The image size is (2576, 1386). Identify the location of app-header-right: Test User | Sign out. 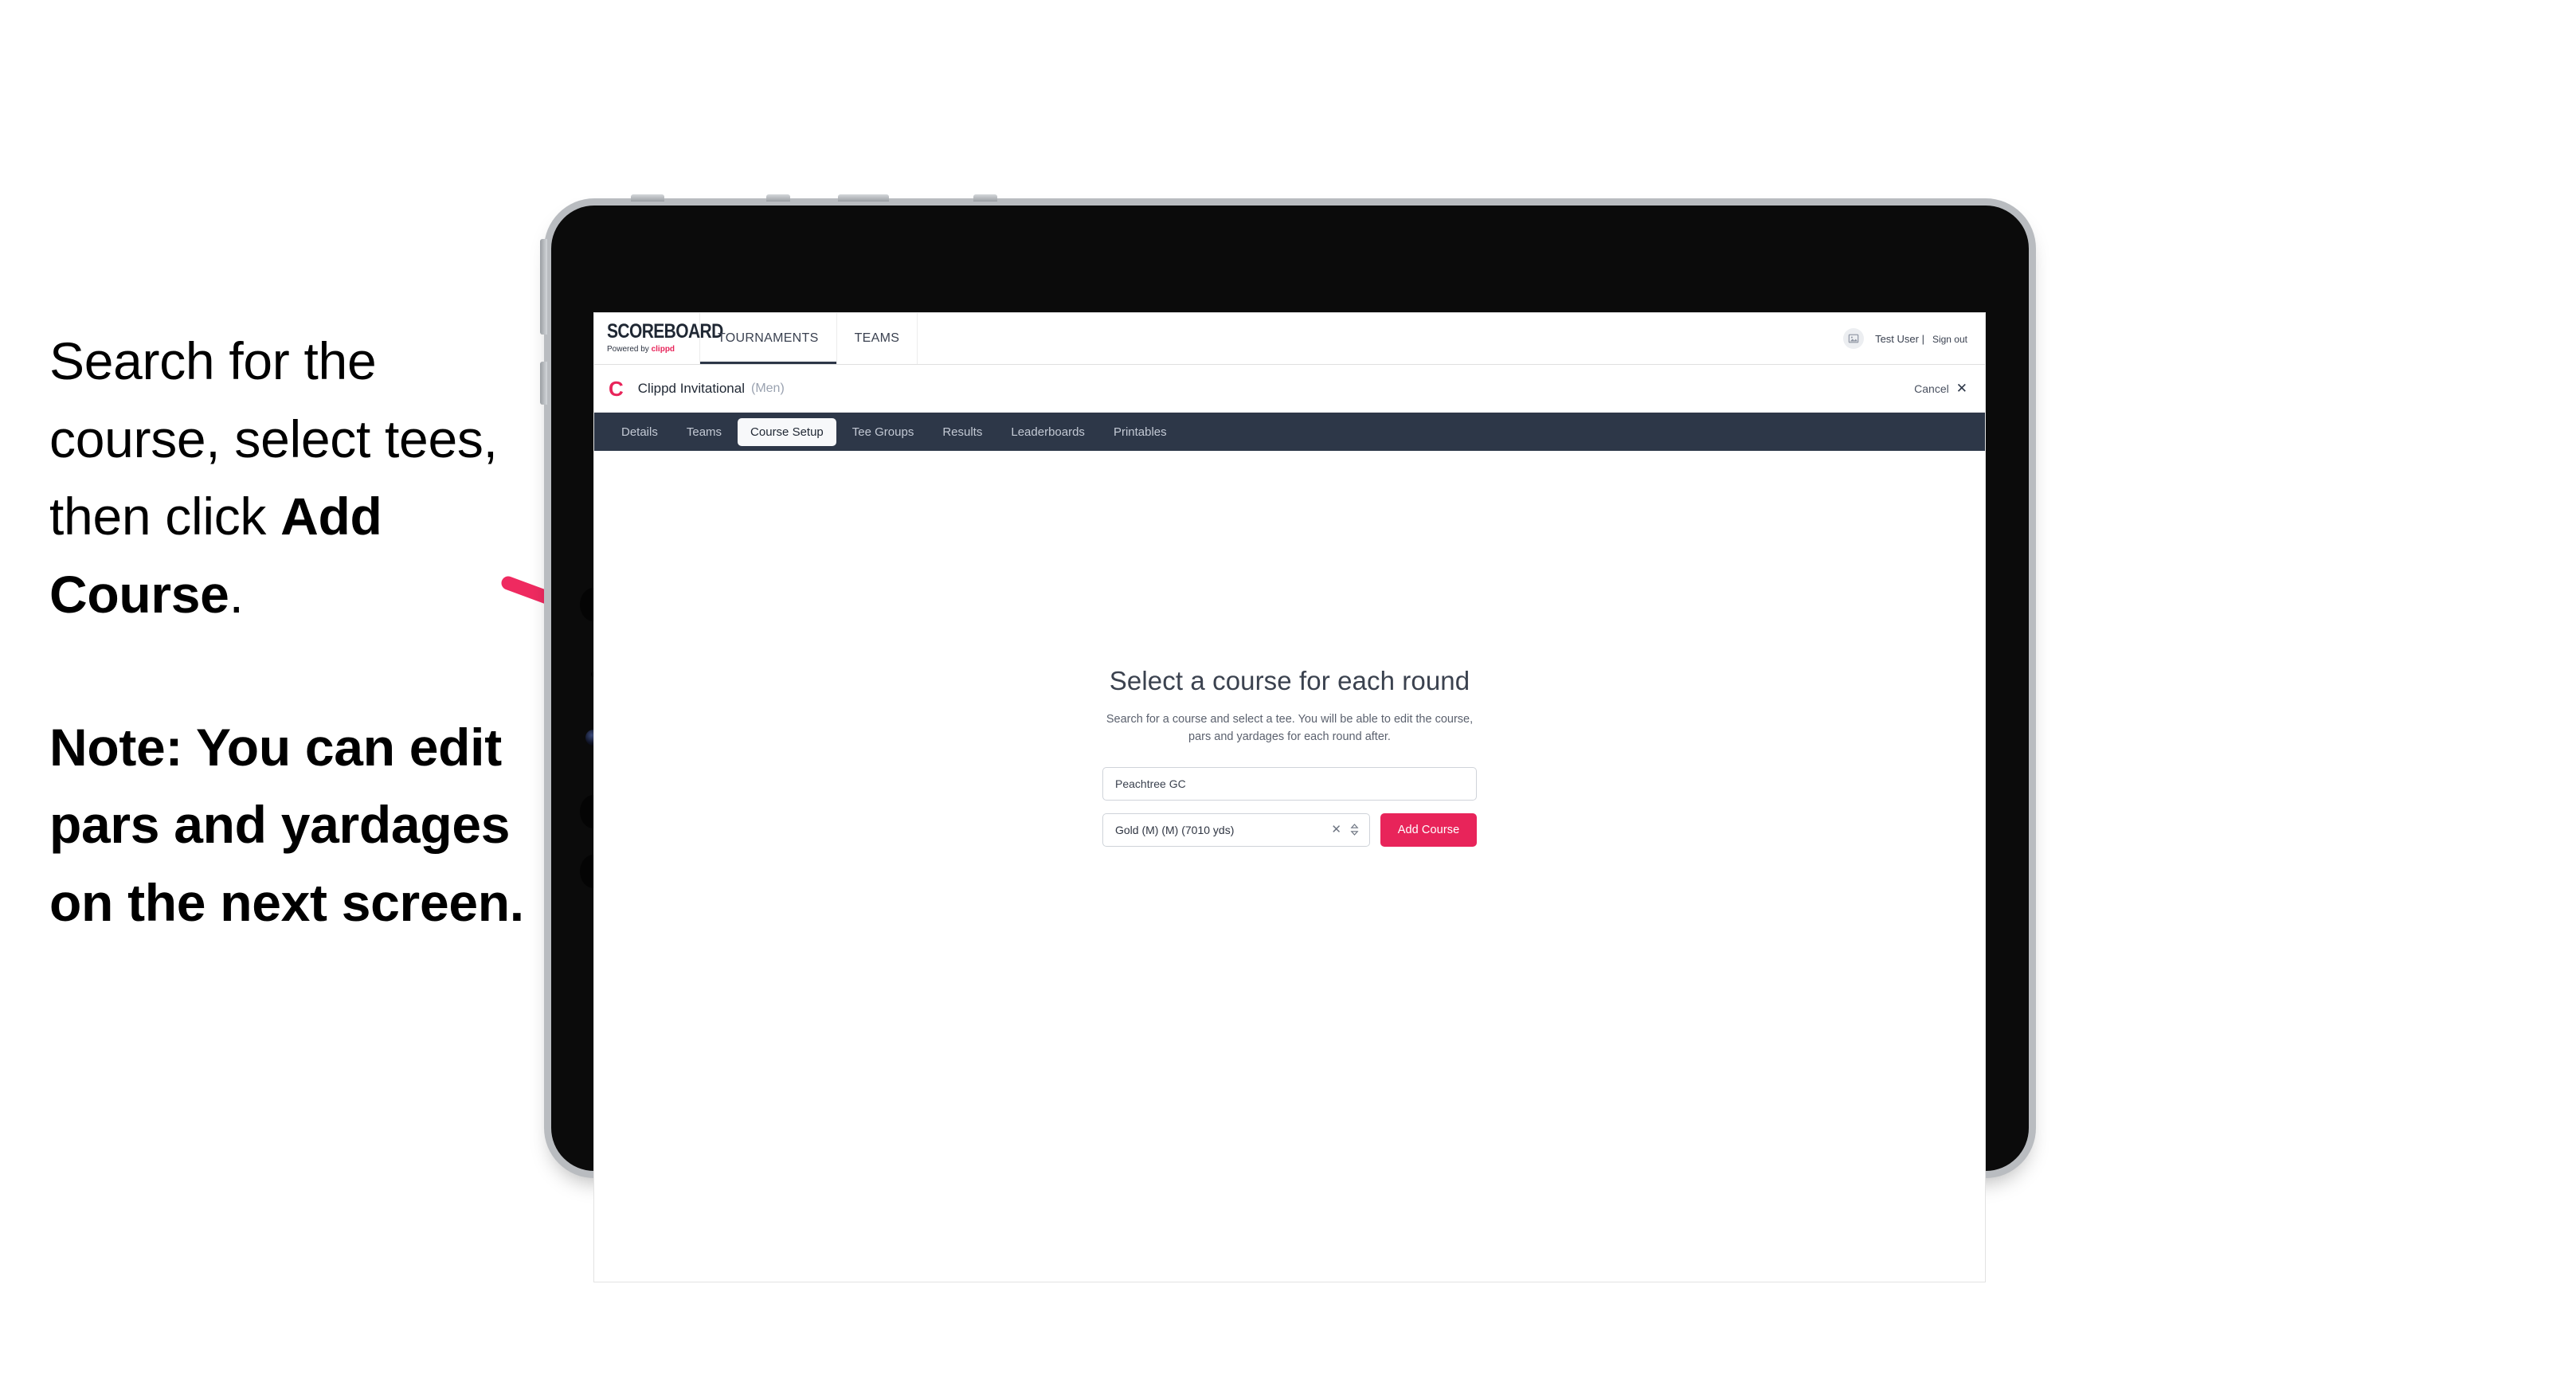
(1914, 338).